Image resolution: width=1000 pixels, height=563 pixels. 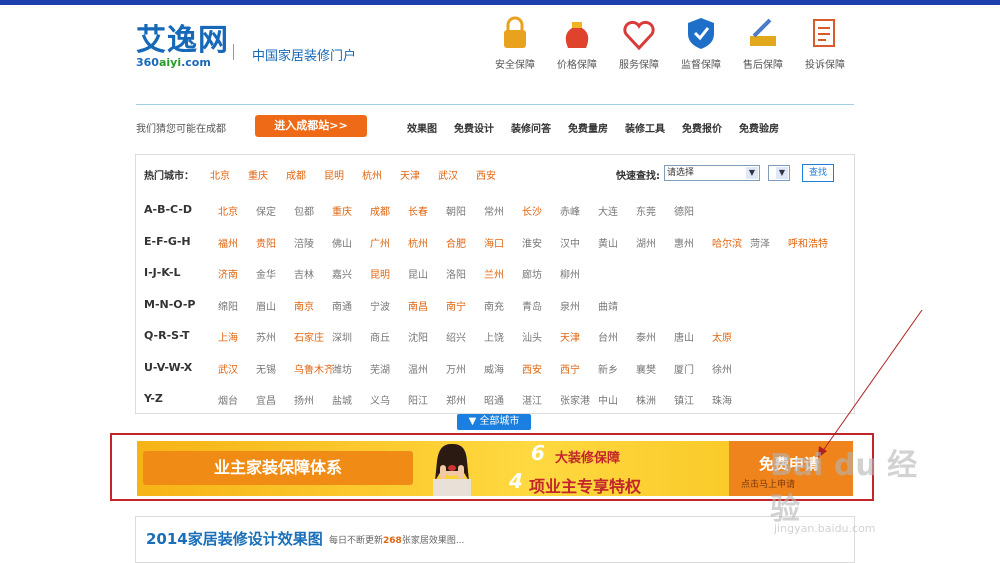 What do you see at coordinates (844, 487) in the screenshot?
I see `watermark-main: Bai du 经验` at bounding box center [844, 487].